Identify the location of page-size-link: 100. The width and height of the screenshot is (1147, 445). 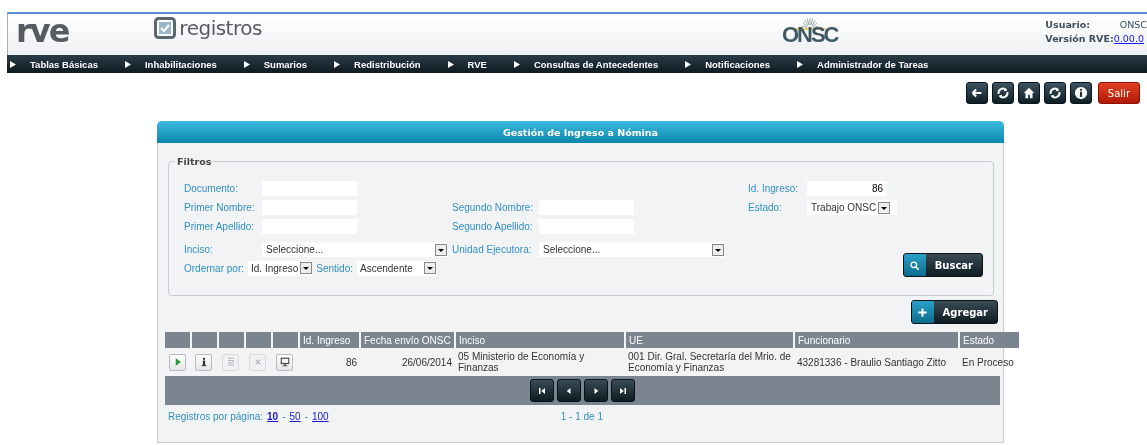
(320, 416).